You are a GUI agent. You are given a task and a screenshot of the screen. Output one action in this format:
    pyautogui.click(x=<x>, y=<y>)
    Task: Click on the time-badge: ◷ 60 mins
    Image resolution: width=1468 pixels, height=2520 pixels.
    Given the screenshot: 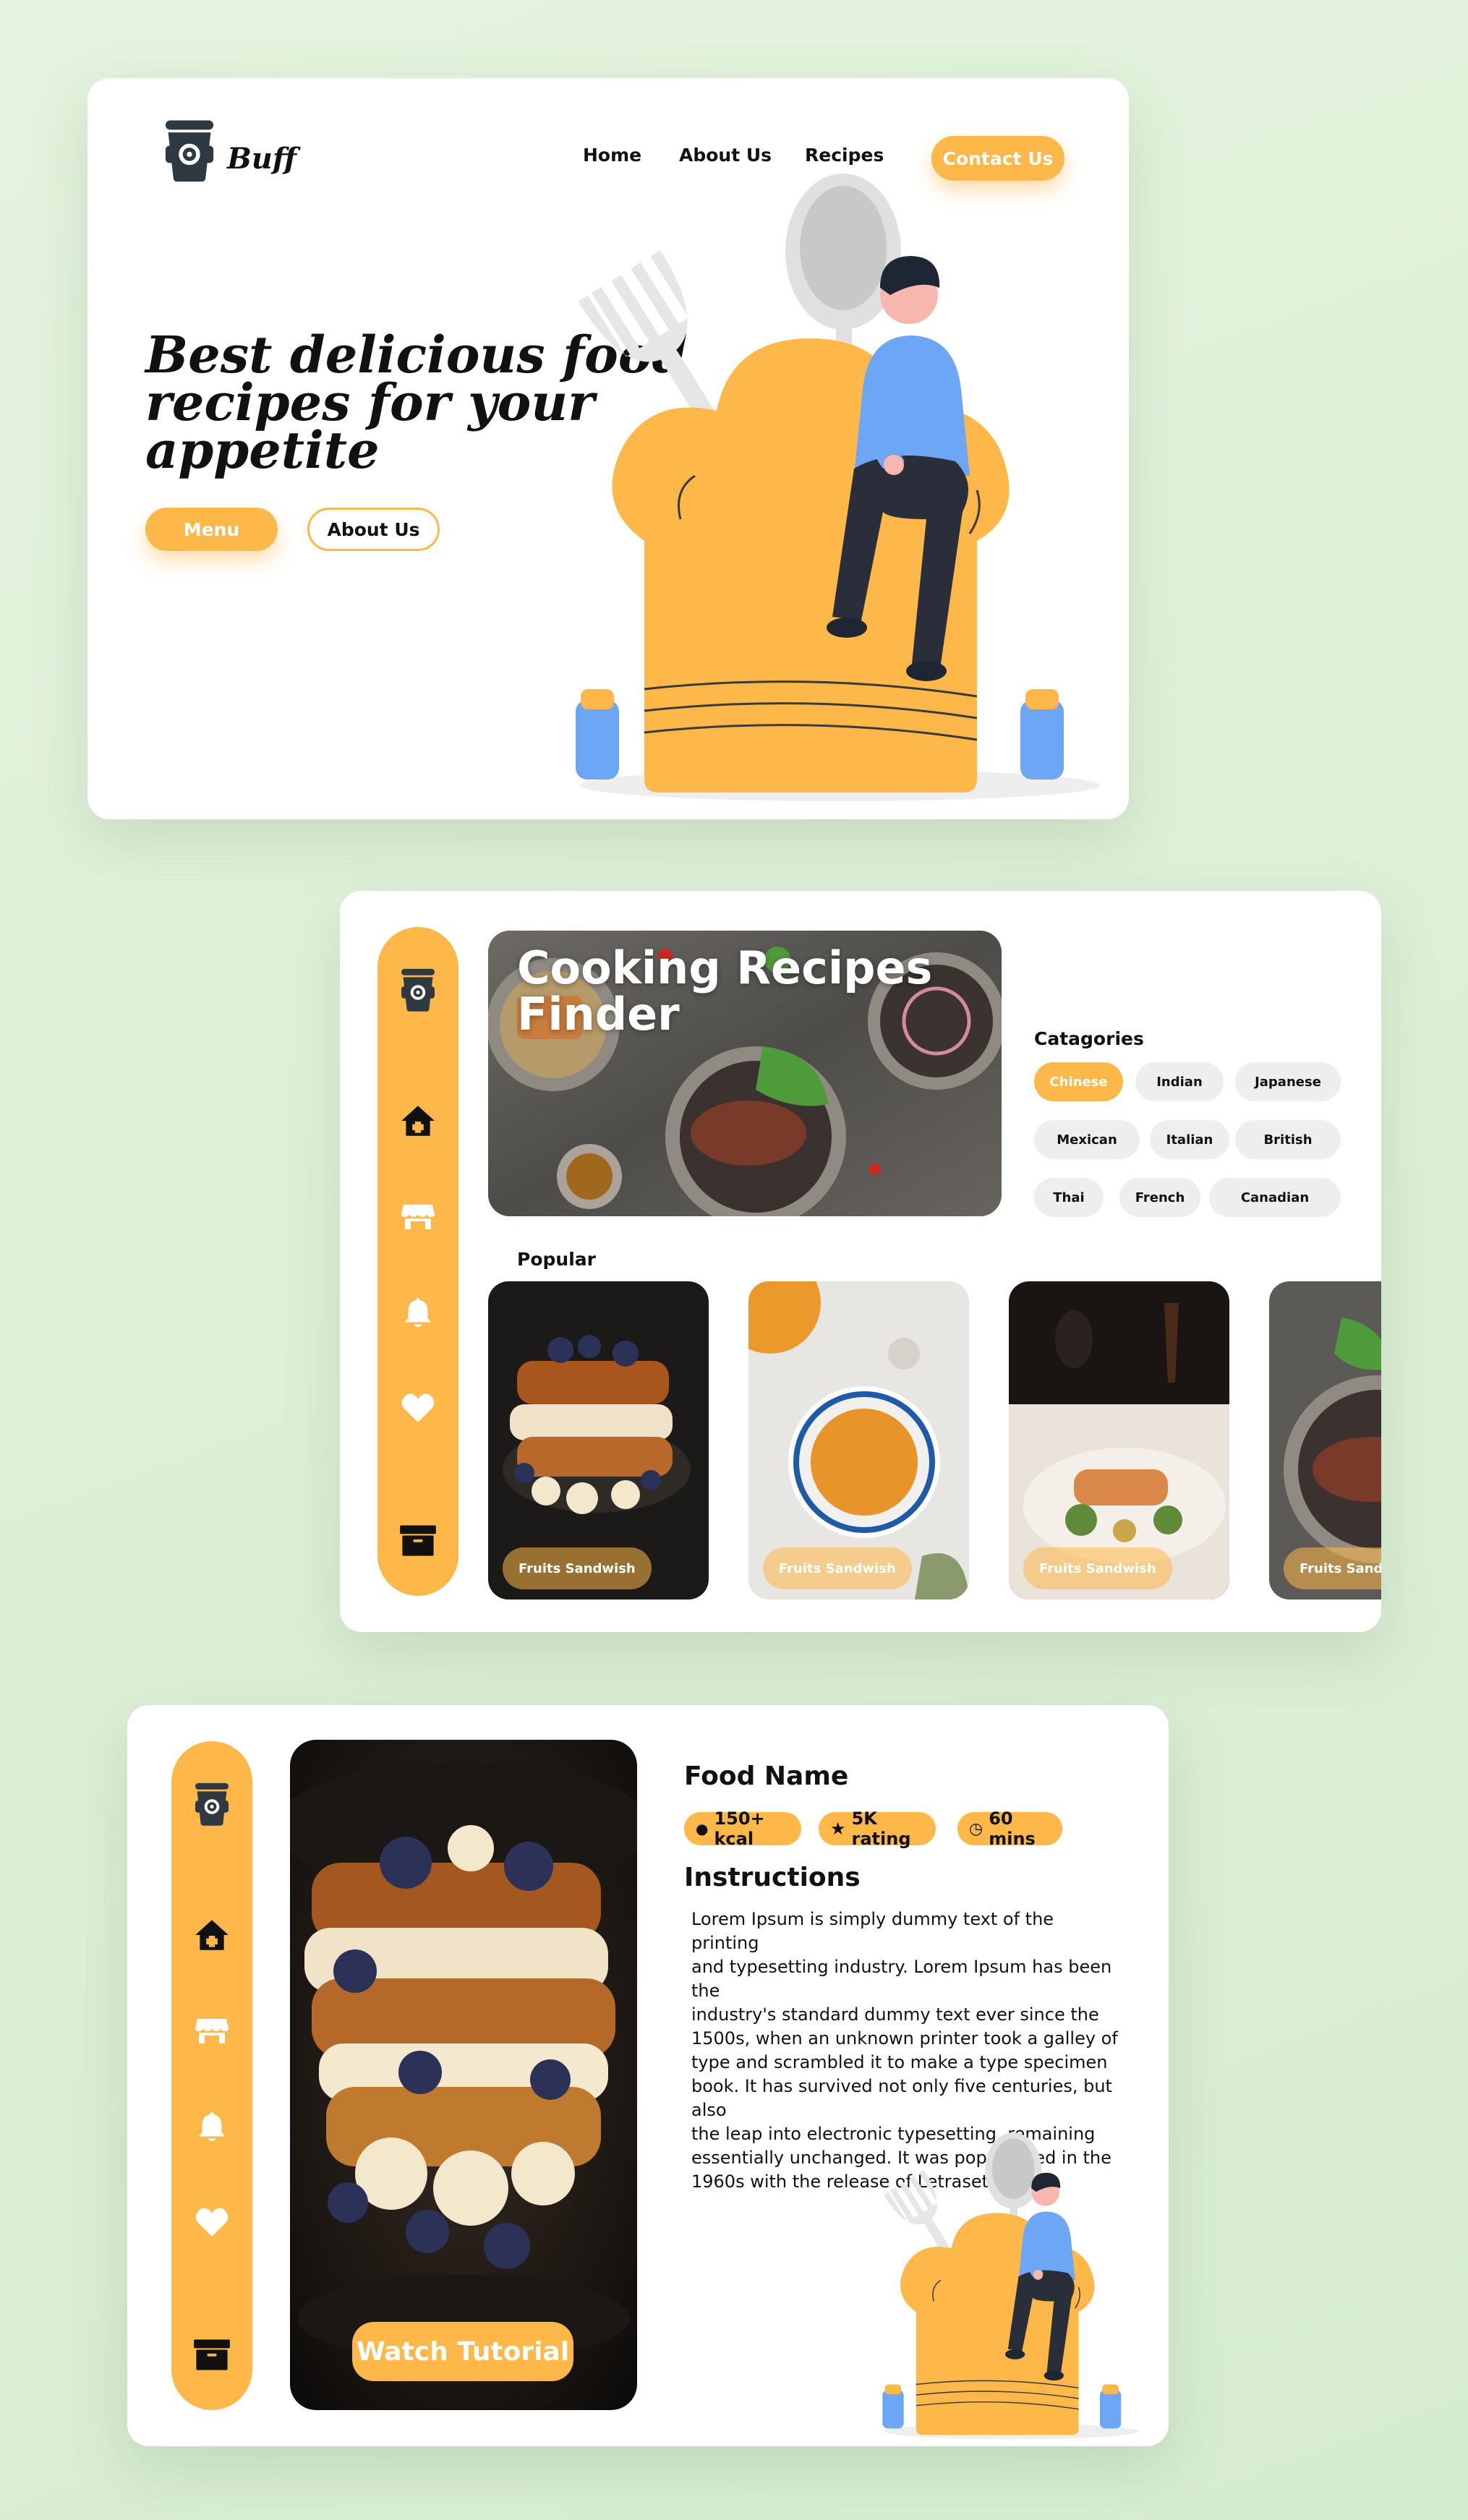 What is the action you would take?
    pyautogui.click(x=1009, y=1828)
    